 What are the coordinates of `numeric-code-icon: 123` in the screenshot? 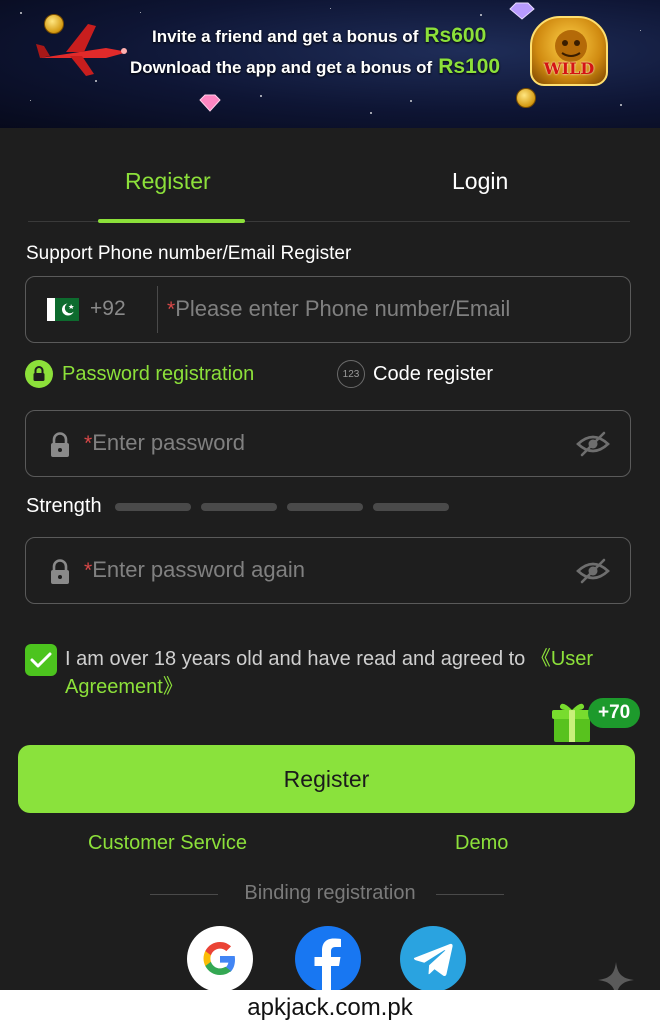 It's located at (351, 374).